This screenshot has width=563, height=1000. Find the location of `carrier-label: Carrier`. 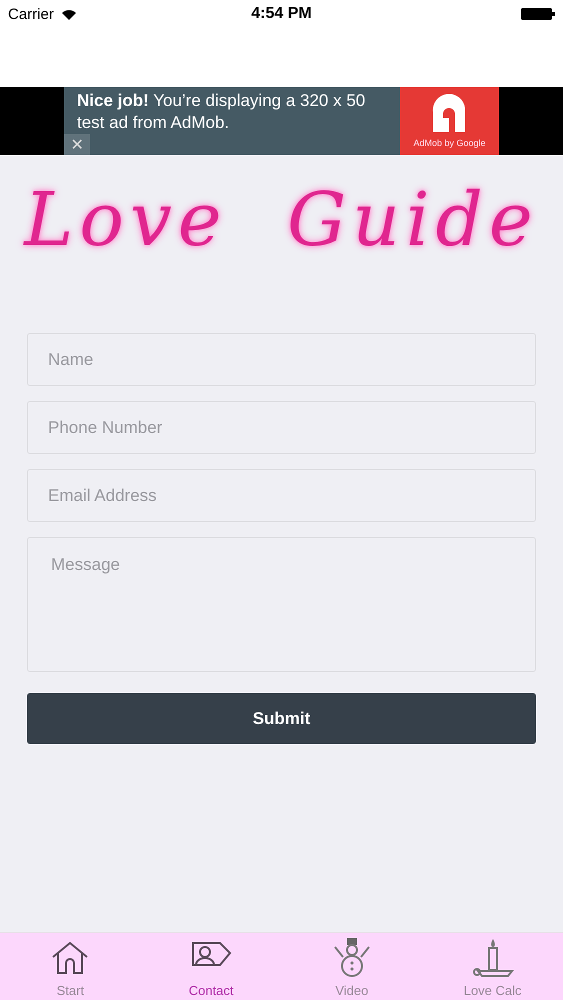

carrier-label: Carrier is located at coordinates (31, 14).